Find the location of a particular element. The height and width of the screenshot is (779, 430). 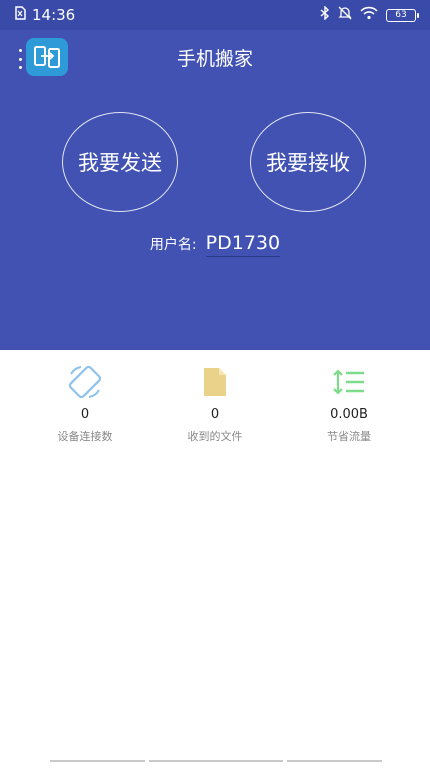

wifi-icon is located at coordinates (369, 15).